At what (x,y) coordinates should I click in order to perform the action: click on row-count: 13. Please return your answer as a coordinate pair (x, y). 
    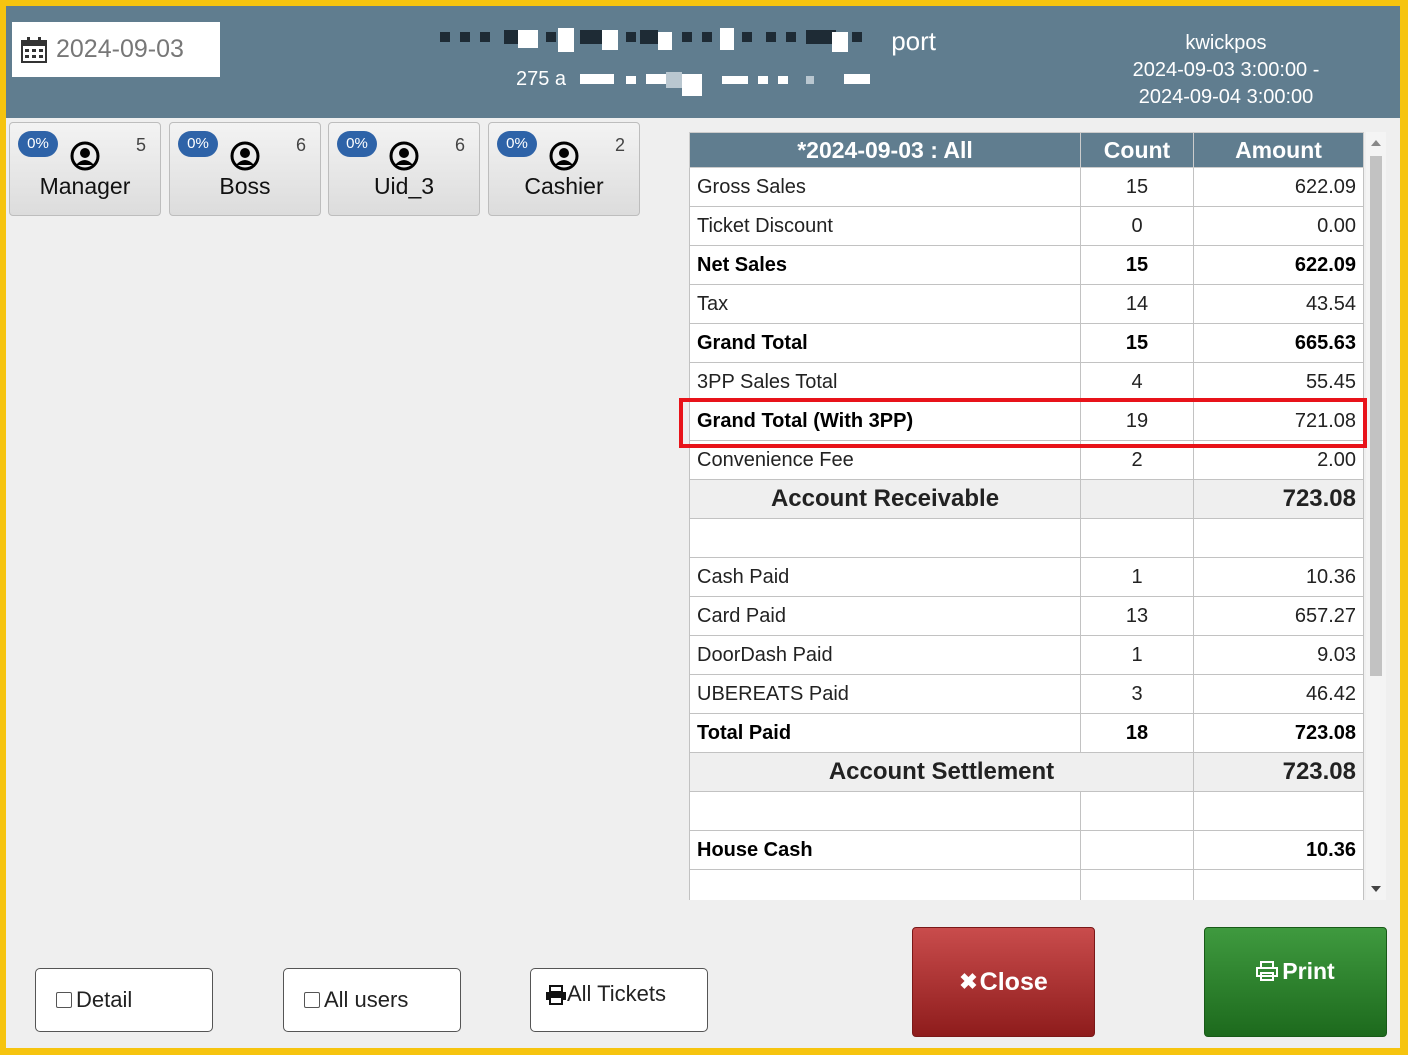
    Looking at the image, I should click on (1137, 616).